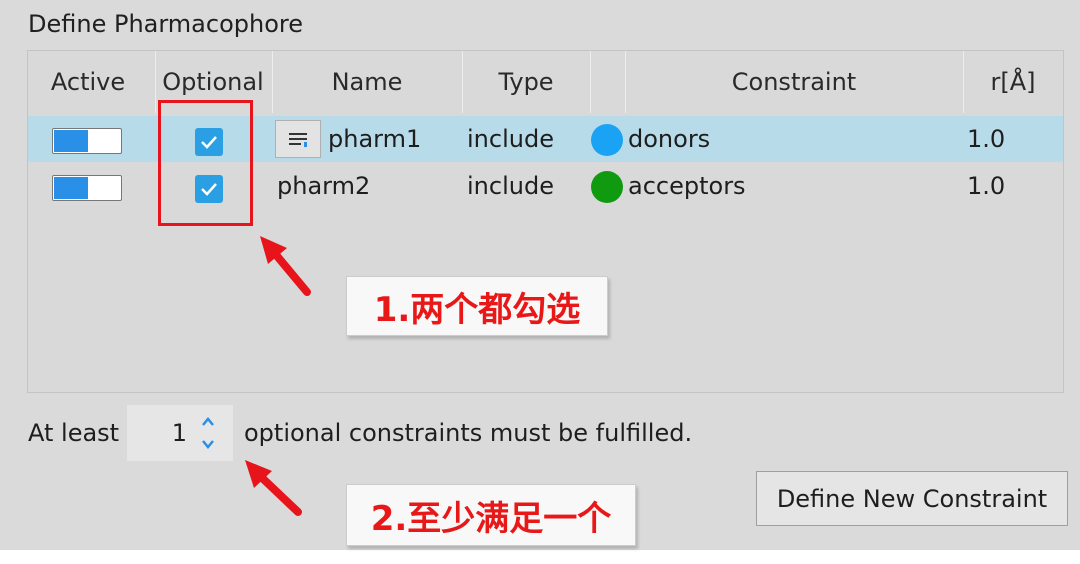  What do you see at coordinates (794, 82) in the screenshot?
I see `header-constraint: Constraint` at bounding box center [794, 82].